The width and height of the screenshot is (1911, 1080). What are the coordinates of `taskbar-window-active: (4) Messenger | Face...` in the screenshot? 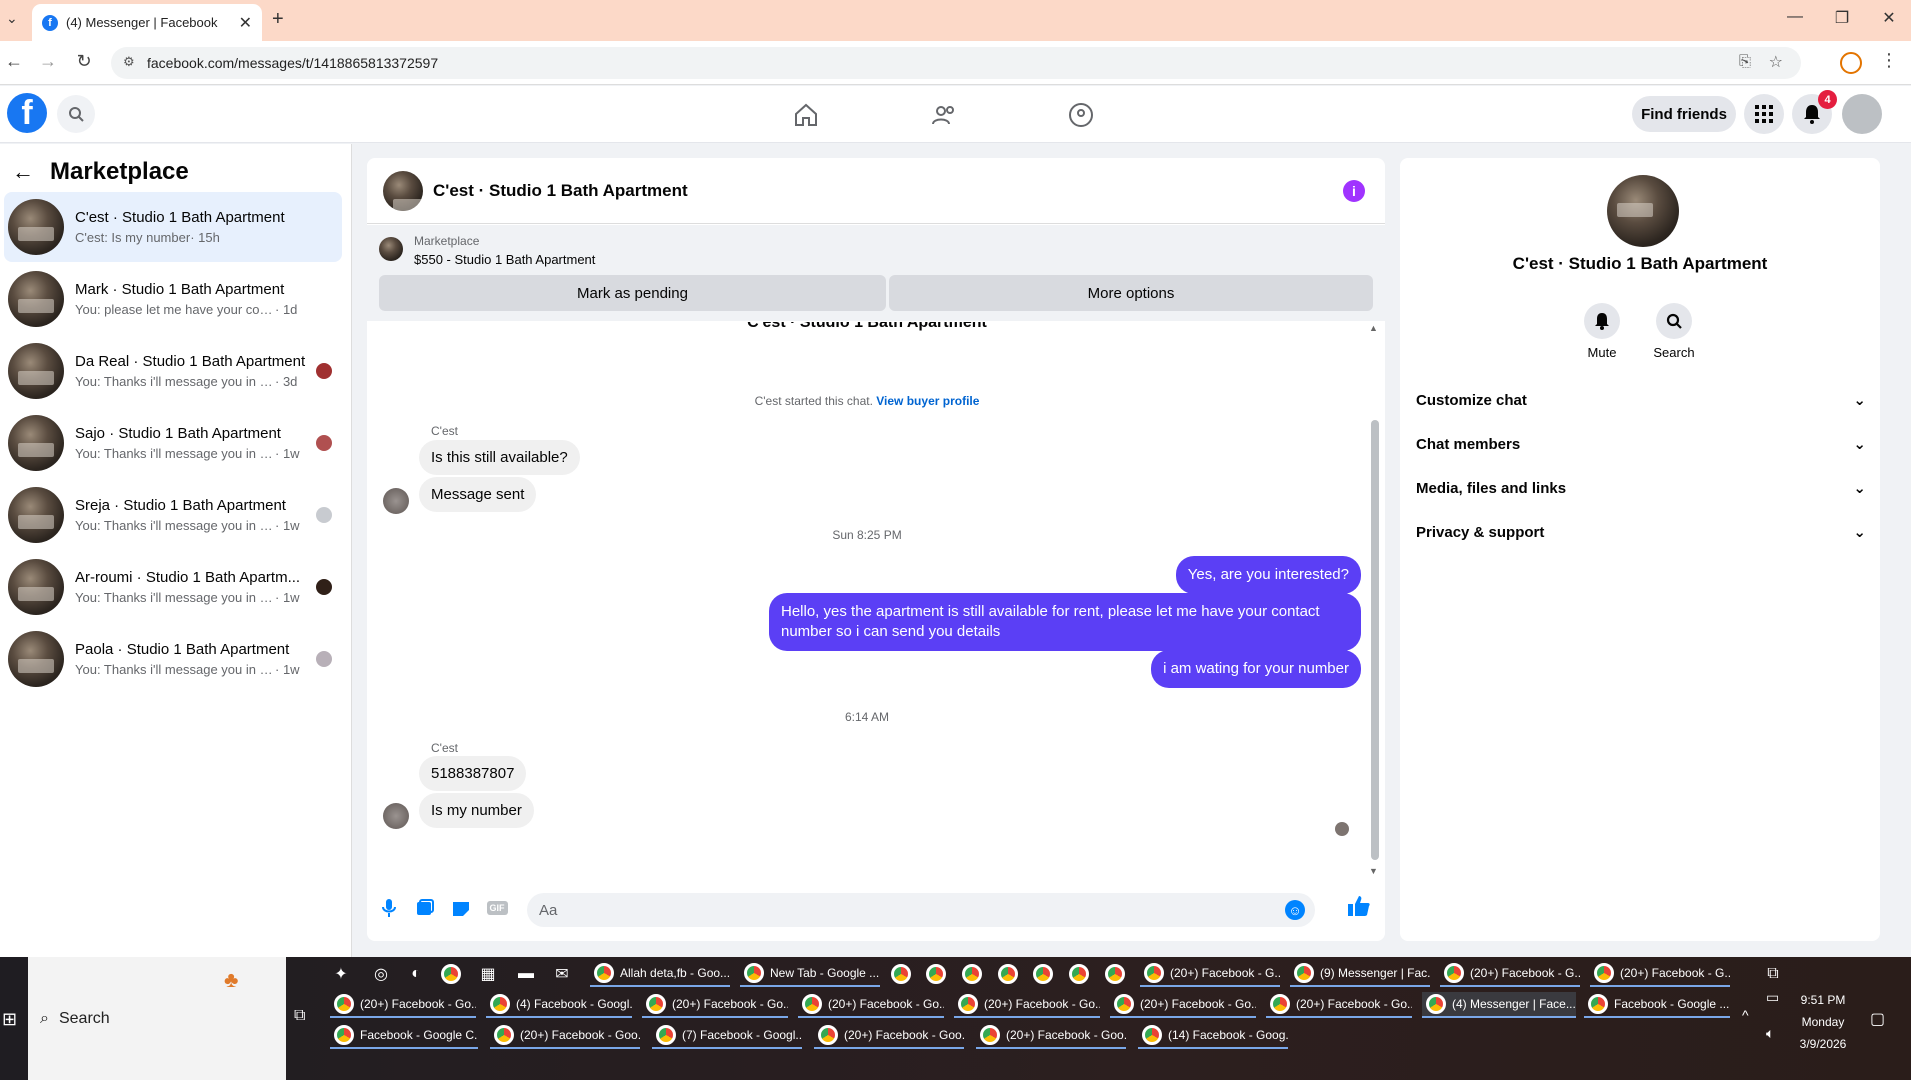 It's located at (1499, 1005).